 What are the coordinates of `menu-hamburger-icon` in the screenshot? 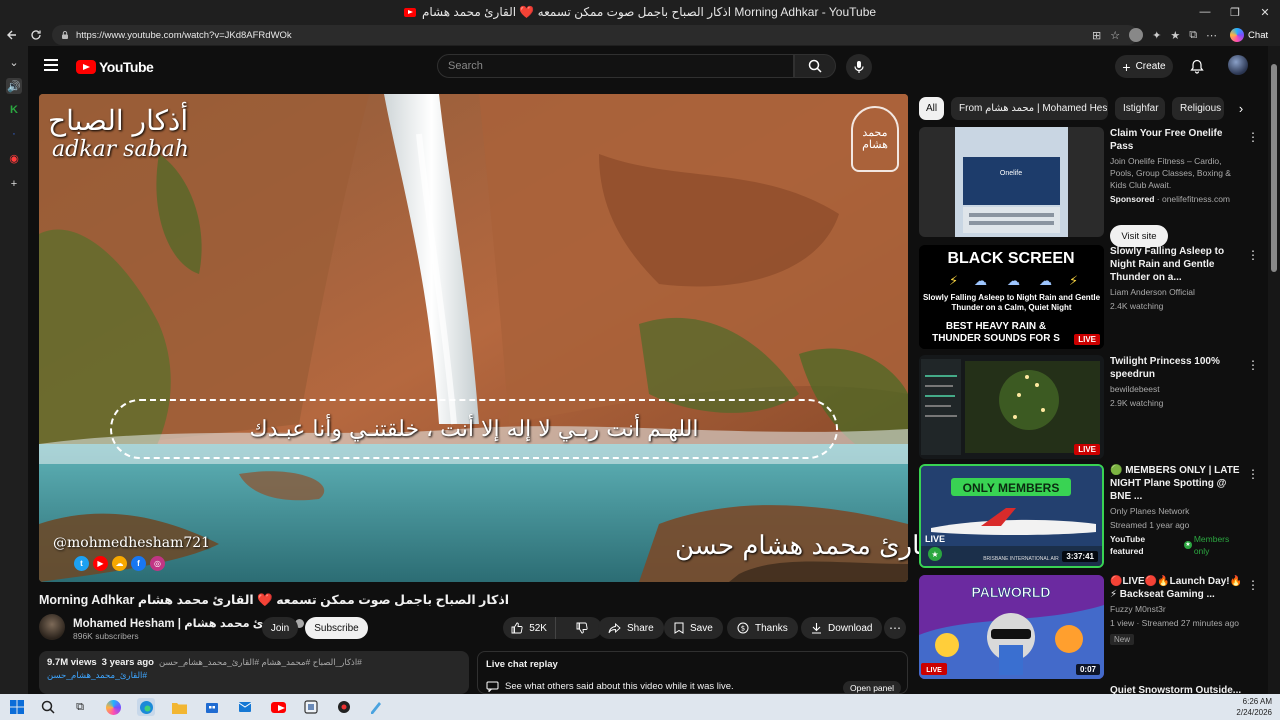 It's located at (51, 65).